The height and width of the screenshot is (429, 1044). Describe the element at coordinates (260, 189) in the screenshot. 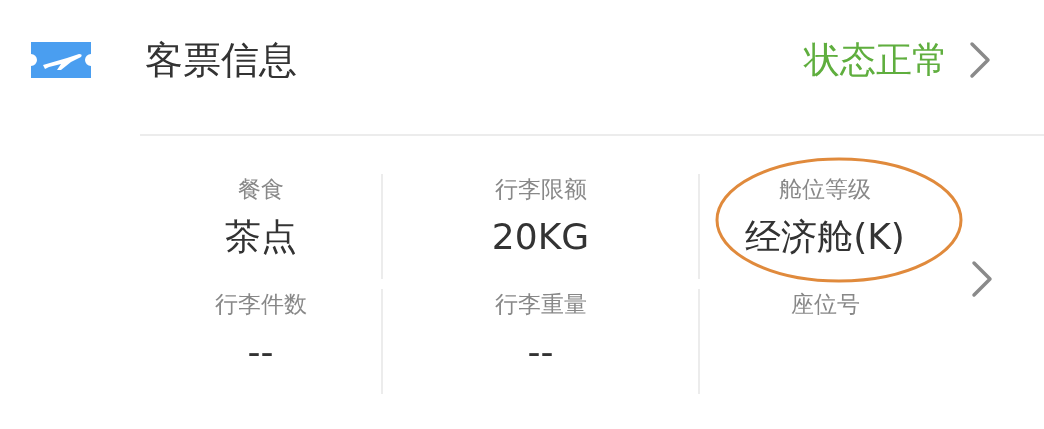

I see `field-label: 餐食` at that location.